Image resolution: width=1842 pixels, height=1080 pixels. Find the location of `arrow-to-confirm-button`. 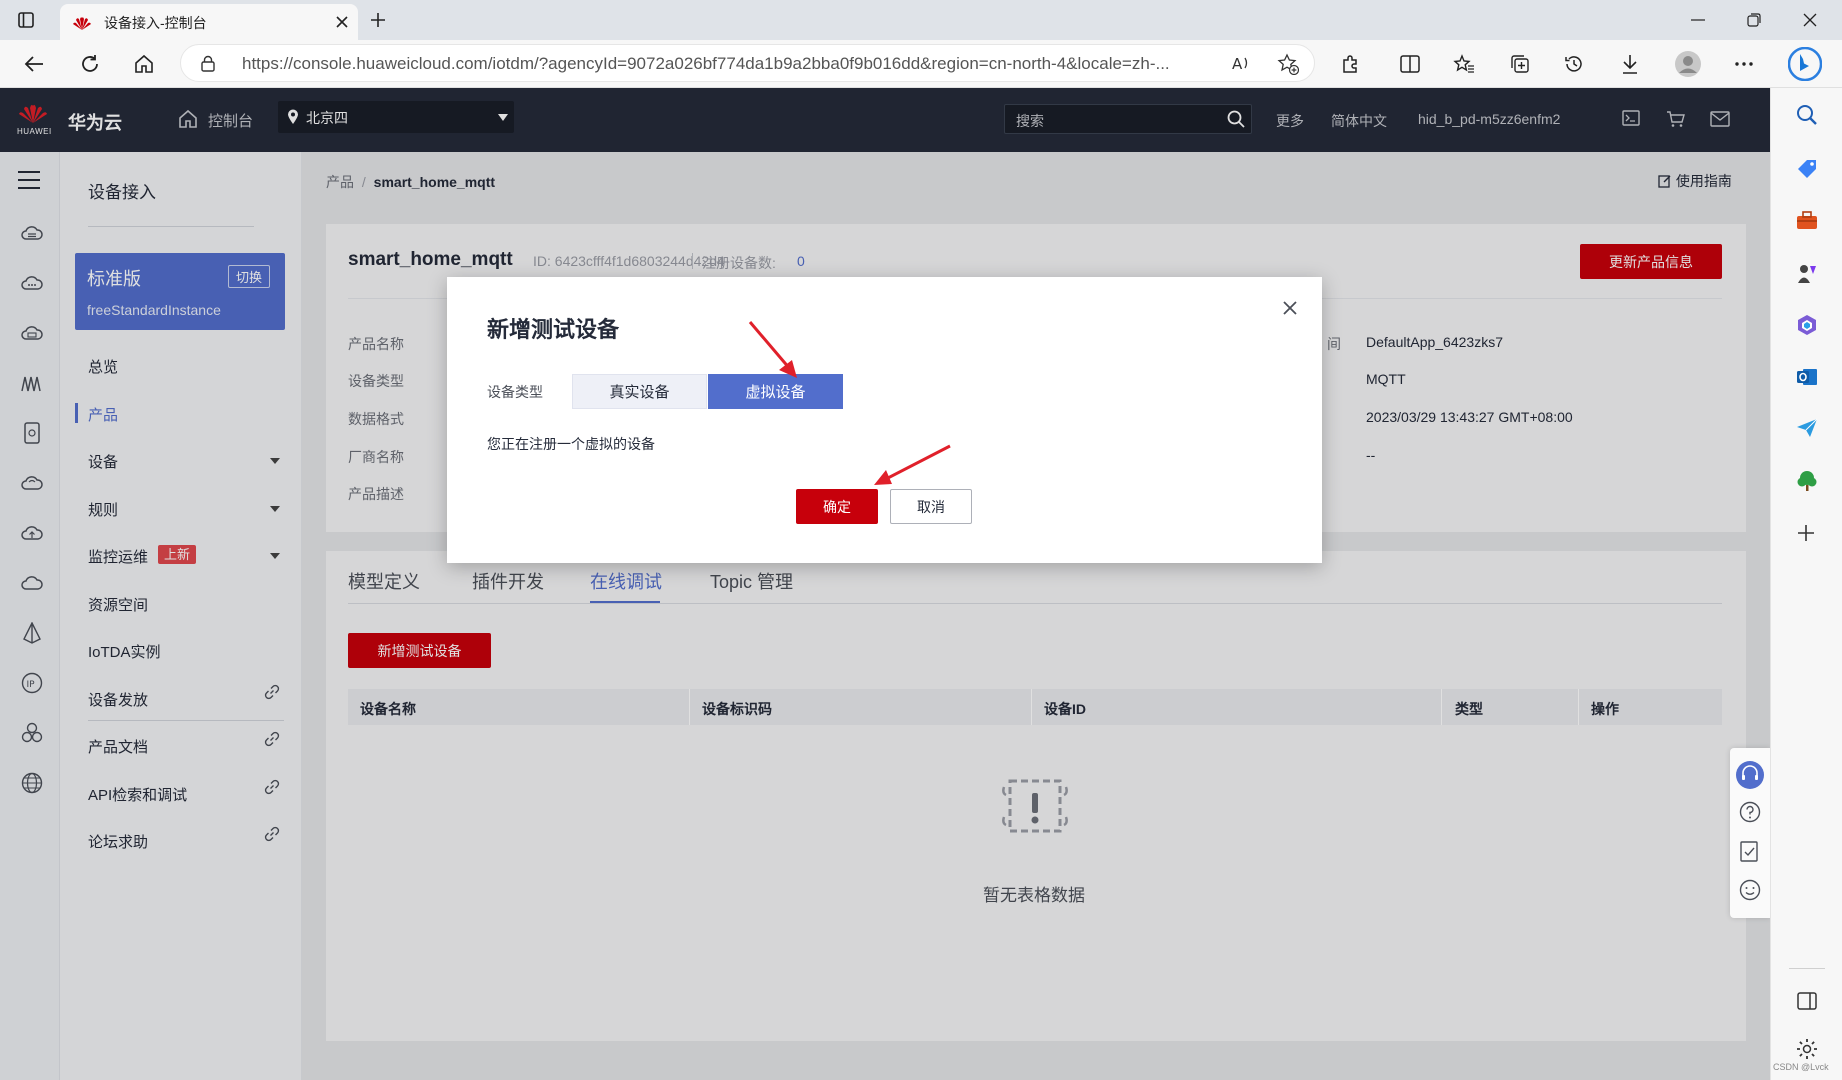

arrow-to-confirm-button is located at coordinates (918, 462).